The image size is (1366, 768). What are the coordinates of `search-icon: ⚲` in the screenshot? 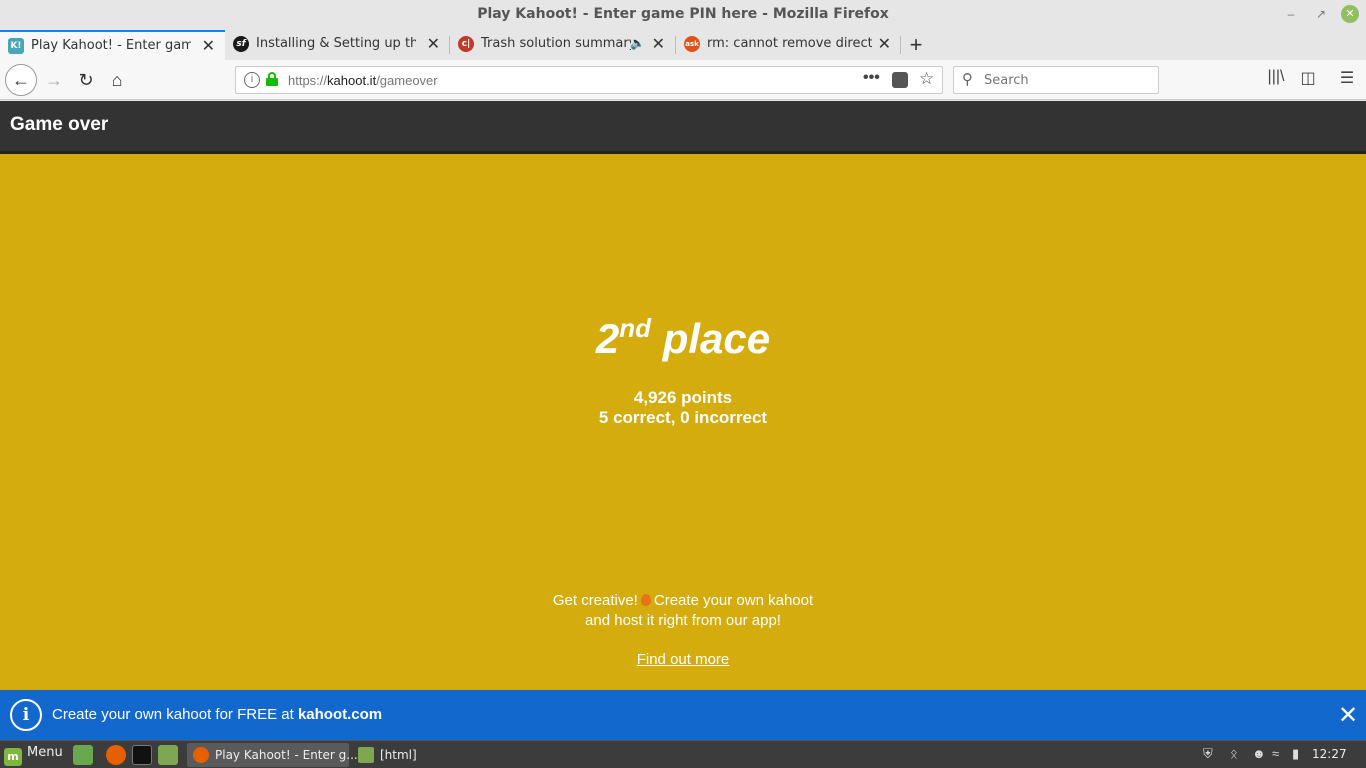 It's located at (967, 79).